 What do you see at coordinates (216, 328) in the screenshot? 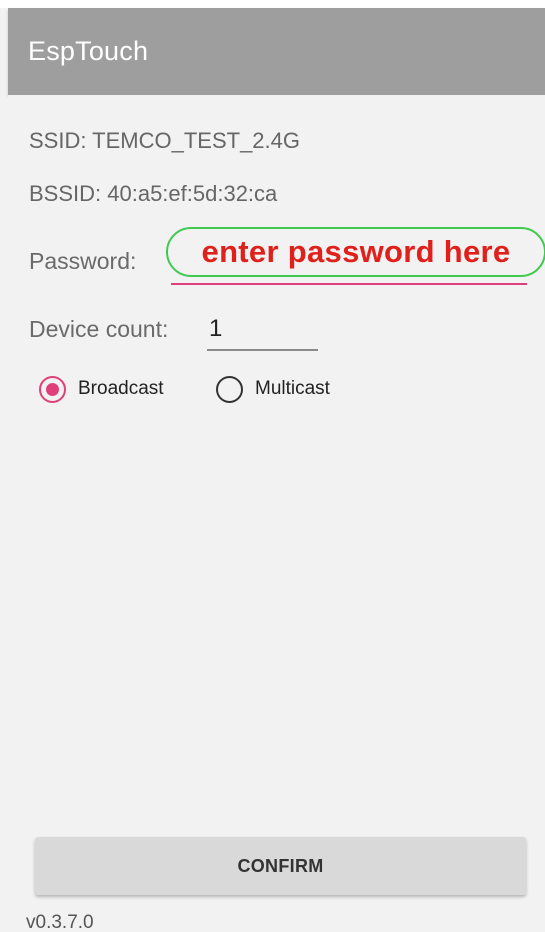
I see `device-count-value: 1` at bounding box center [216, 328].